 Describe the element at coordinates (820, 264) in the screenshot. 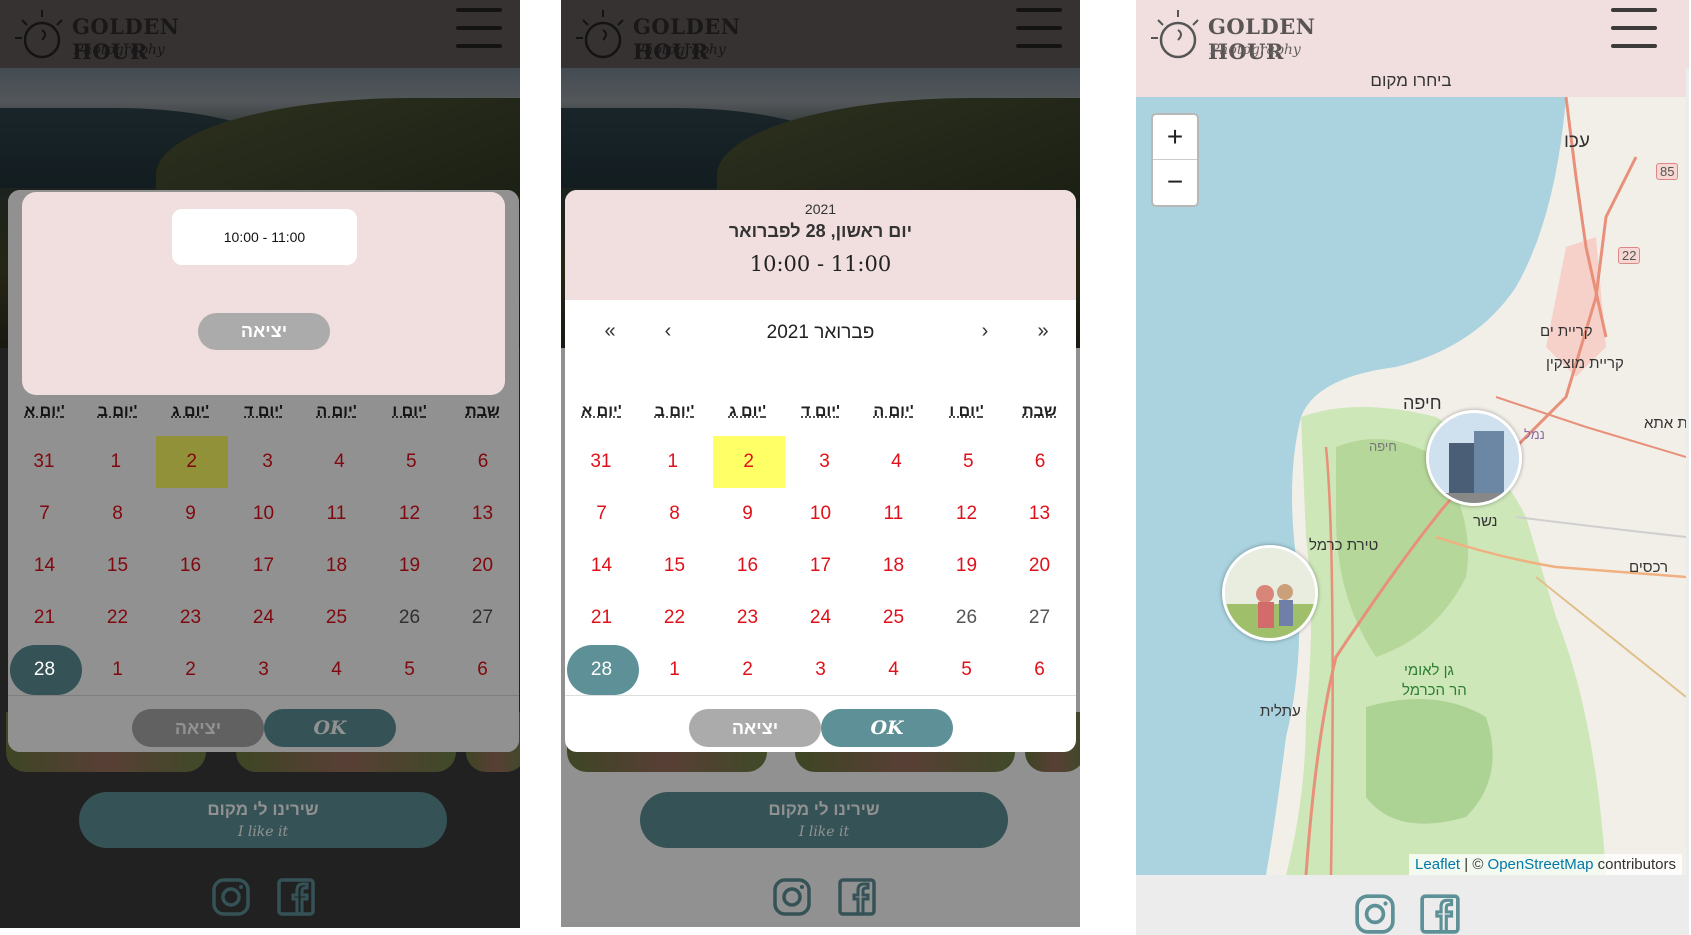

I see `picker-time: 10:00 - 11:00` at that location.